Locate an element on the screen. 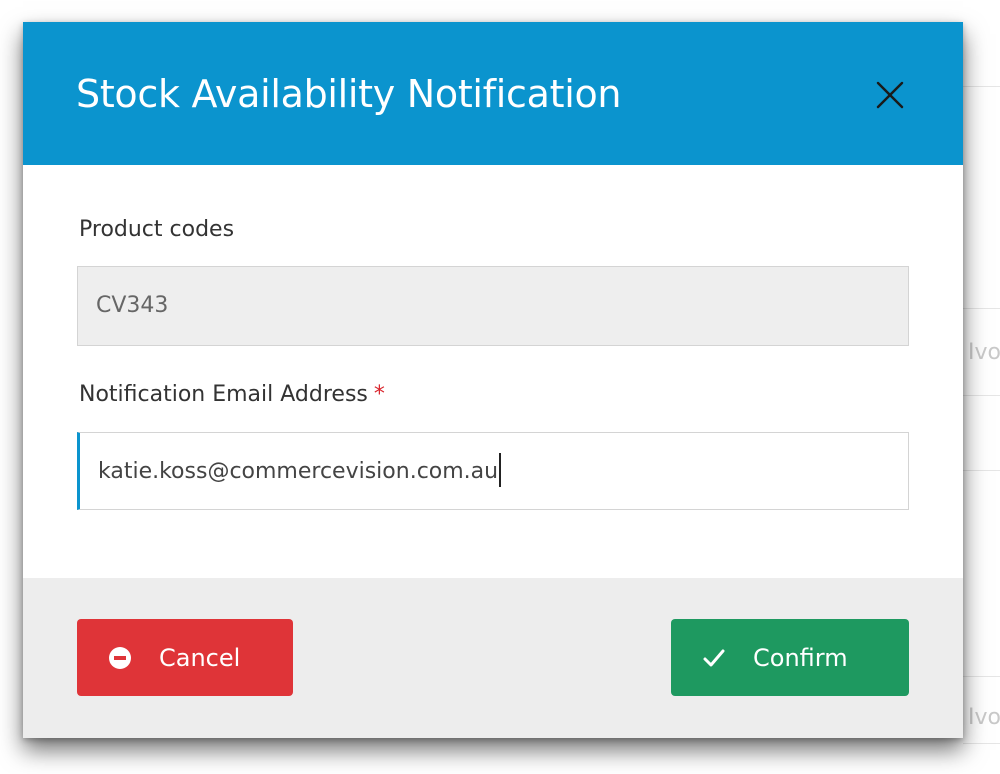  minus-circle-icon is located at coordinates (120, 657).